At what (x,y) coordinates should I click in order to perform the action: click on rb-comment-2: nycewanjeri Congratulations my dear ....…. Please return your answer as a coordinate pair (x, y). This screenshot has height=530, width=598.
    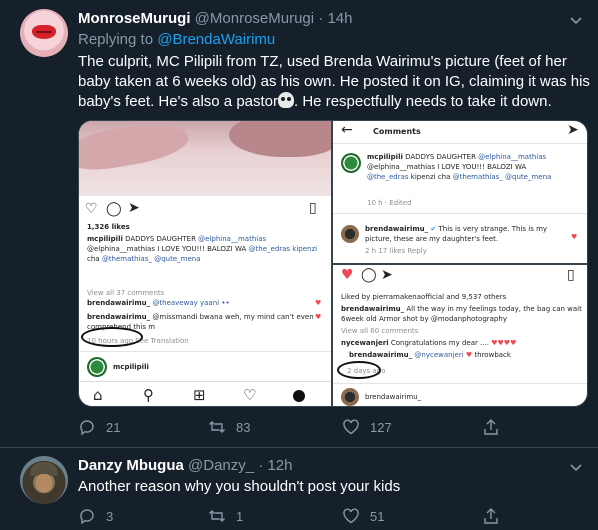
    Looking at the image, I should click on (429, 343).